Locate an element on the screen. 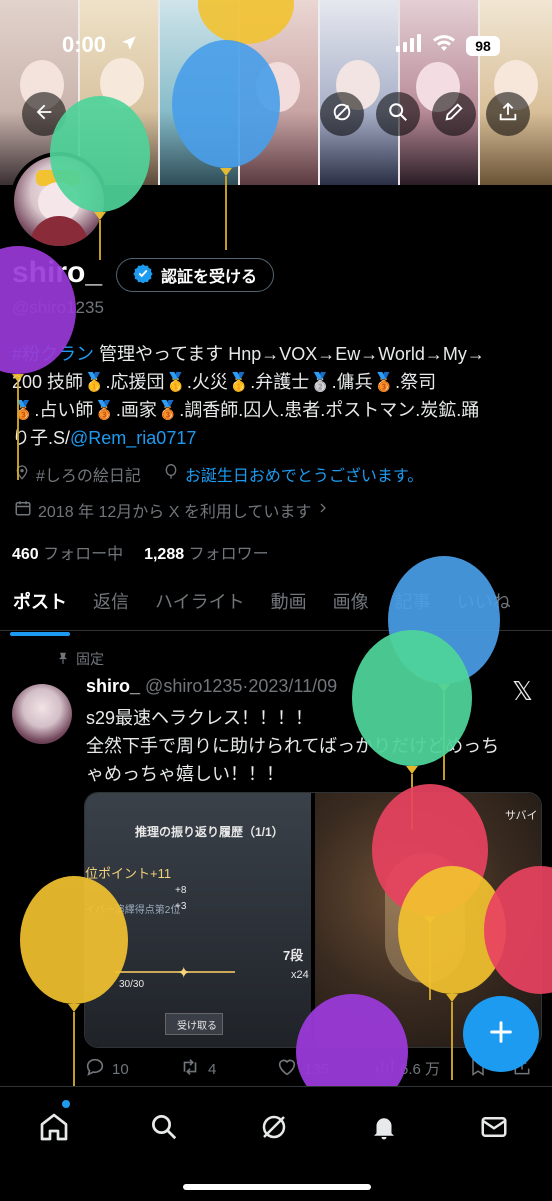  retweet-button: 4 is located at coordinates (197, 1069).